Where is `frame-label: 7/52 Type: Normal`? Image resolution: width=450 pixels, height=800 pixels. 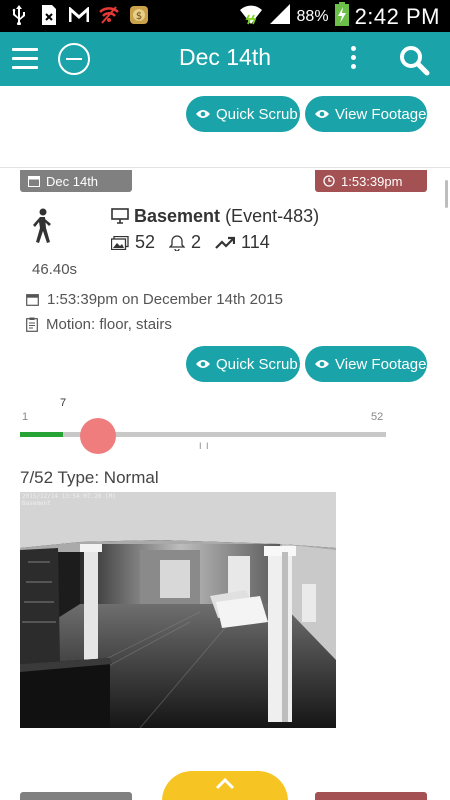
frame-label: 7/52 Type: Normal is located at coordinates (89, 477).